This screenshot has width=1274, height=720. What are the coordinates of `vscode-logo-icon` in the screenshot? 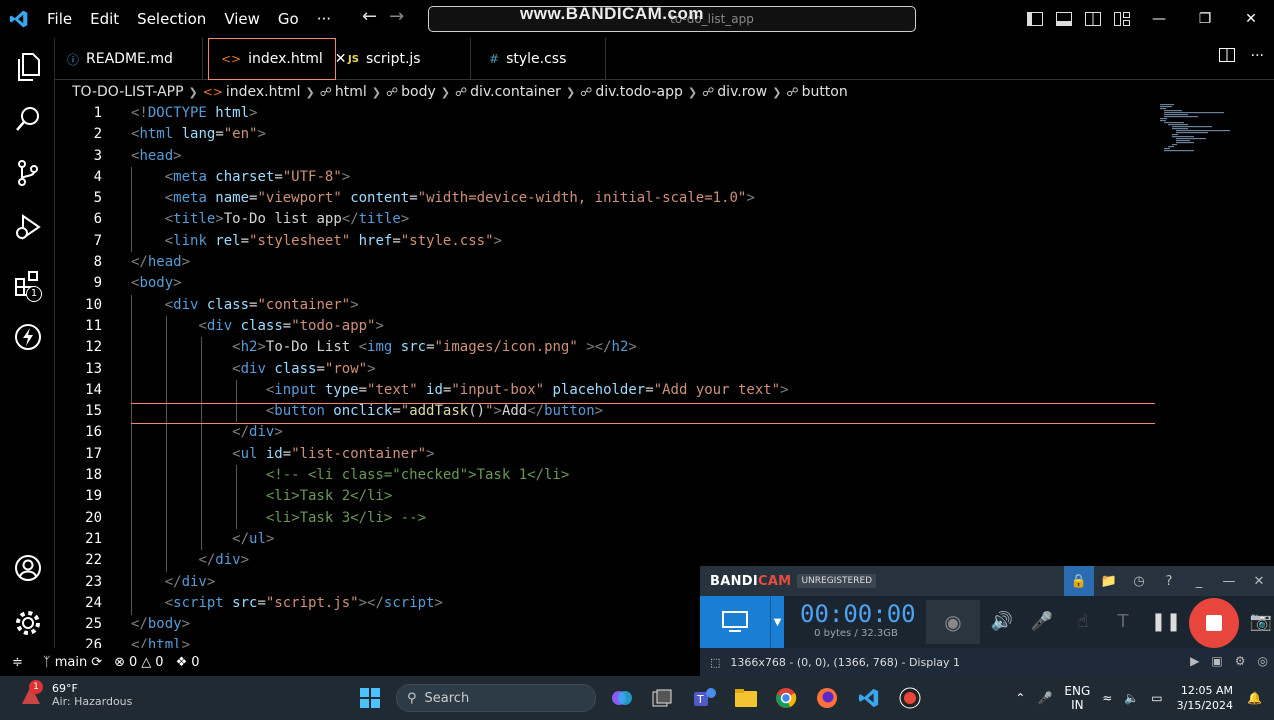 It's located at (19, 19).